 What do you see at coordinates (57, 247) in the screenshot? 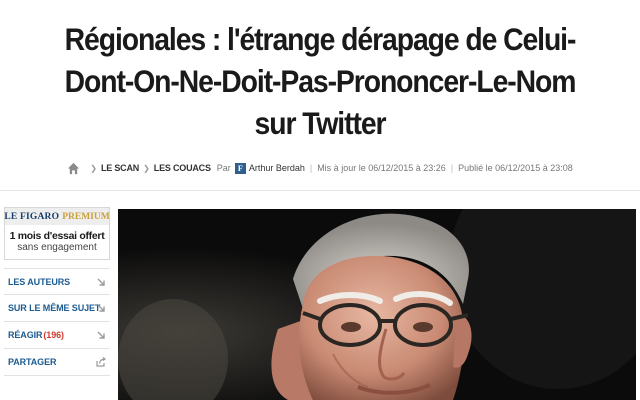
I see `premium-offer-subtext: sans engagement` at bounding box center [57, 247].